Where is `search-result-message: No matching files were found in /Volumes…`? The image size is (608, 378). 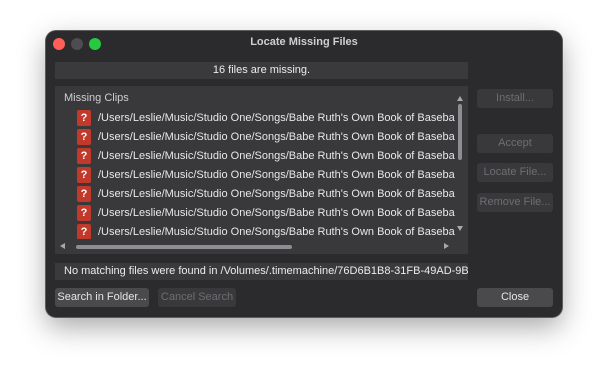
search-result-message: No matching files were found in /Volumes… is located at coordinates (261, 271).